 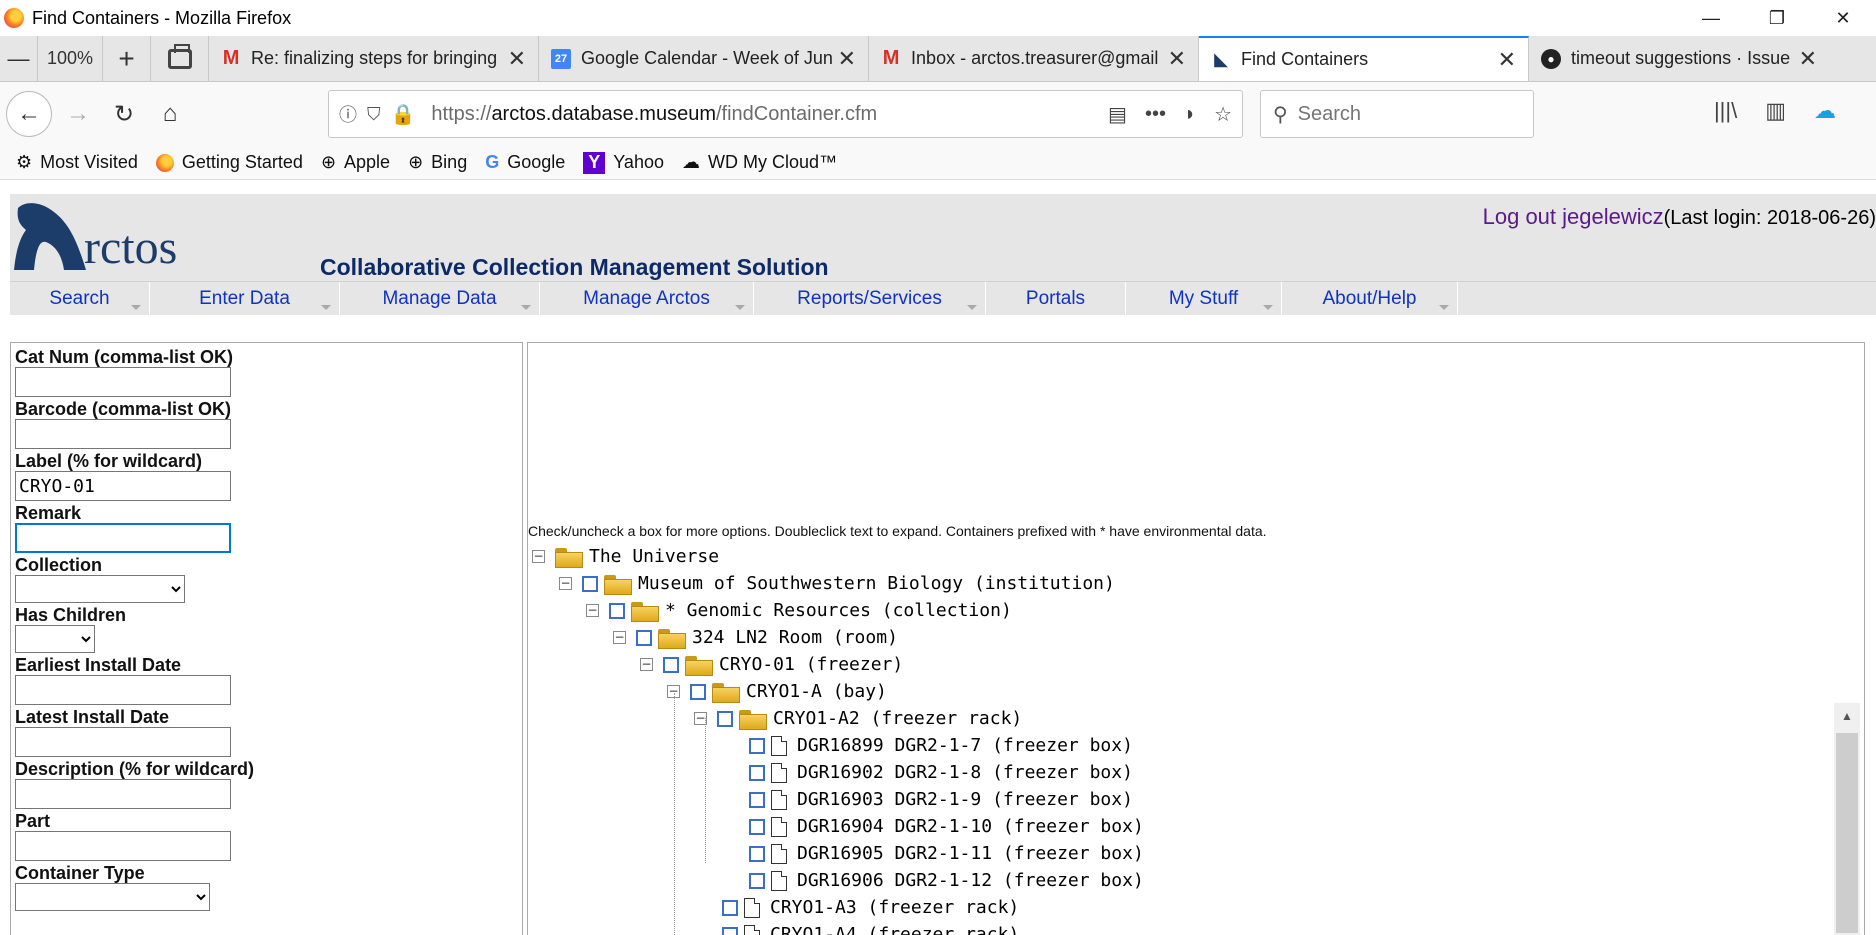 I want to click on tree-node-label: DGR16903 DGR2-1-9 (freezer box), so click(x=965, y=799).